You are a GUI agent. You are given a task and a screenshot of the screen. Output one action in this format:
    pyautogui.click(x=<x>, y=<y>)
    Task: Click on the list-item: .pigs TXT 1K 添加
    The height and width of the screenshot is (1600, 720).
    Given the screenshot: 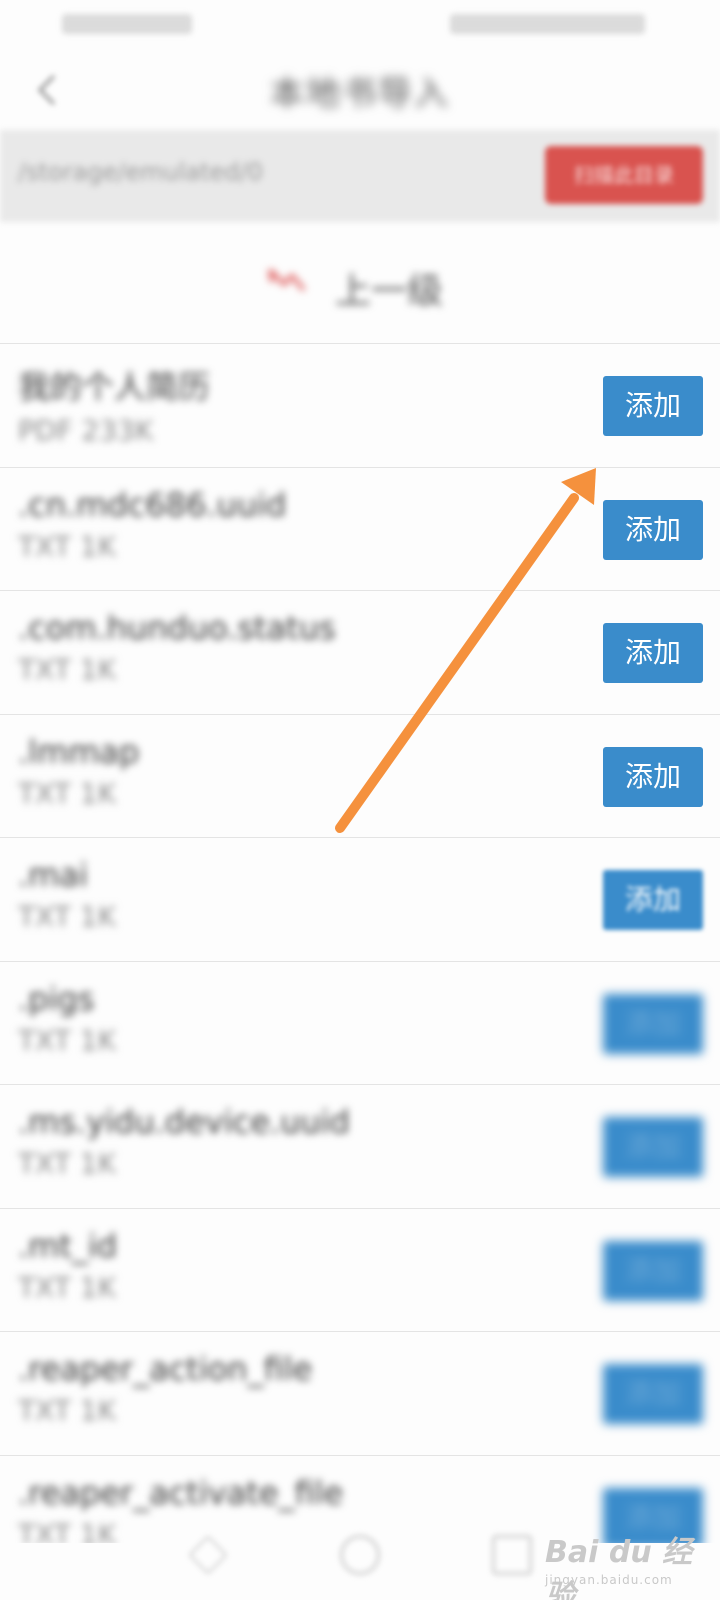 What is the action you would take?
    pyautogui.click(x=360, y=1022)
    